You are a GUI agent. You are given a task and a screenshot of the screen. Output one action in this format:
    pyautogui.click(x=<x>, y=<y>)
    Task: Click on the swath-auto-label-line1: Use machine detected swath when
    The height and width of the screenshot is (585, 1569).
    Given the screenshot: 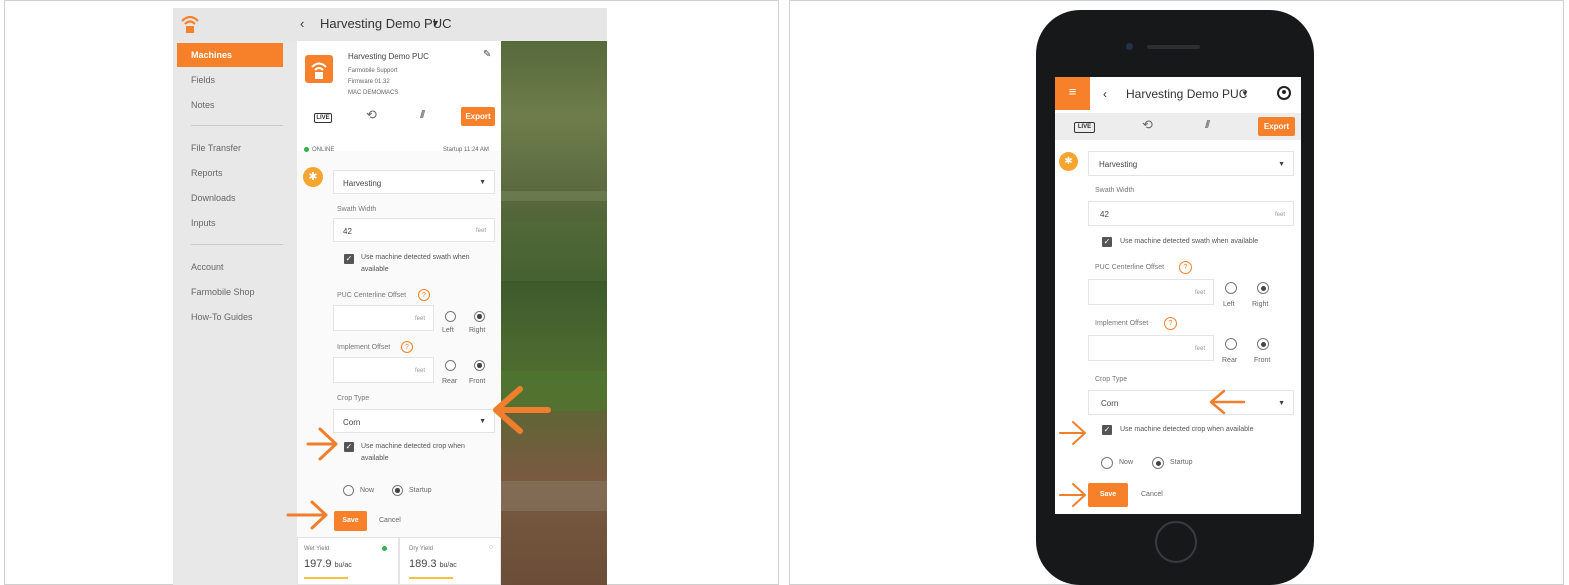 What is the action you would take?
    pyautogui.click(x=415, y=257)
    